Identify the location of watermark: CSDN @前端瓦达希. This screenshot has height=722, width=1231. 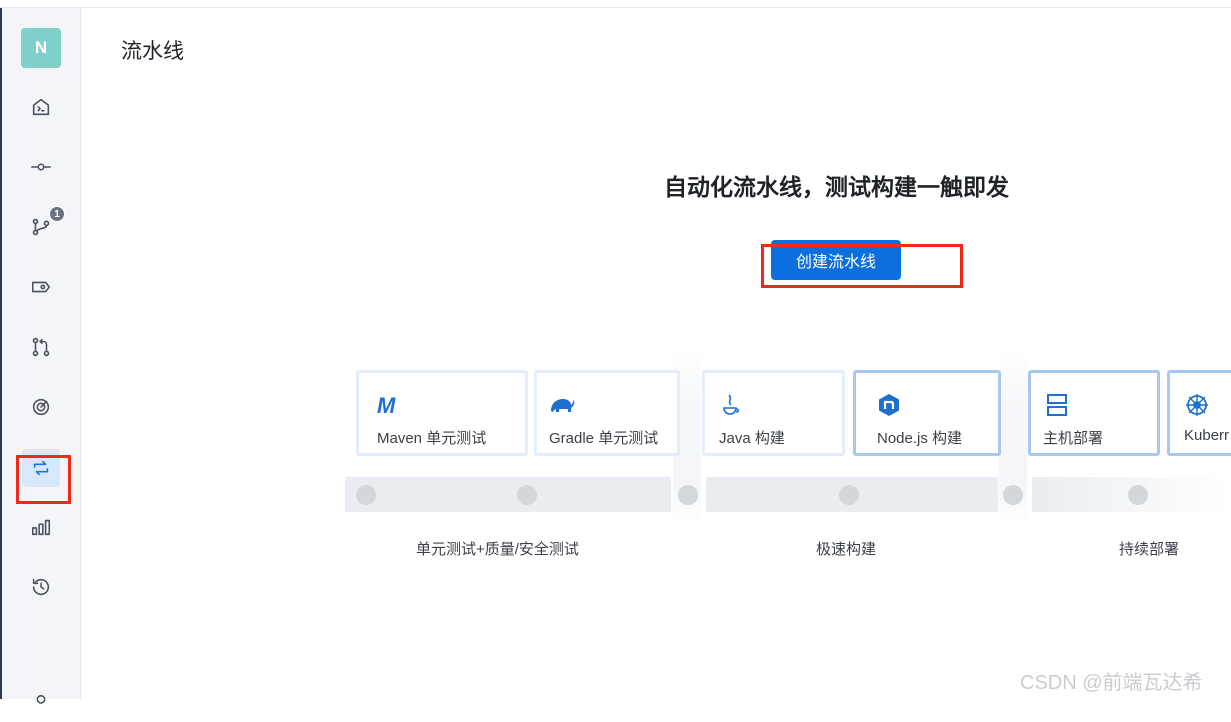
(1111, 683).